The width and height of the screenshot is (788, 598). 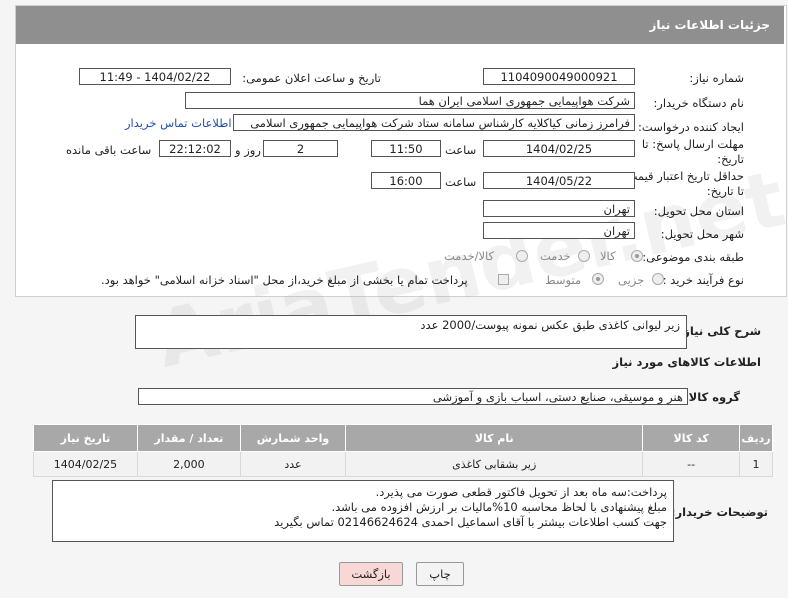 What do you see at coordinates (188, 438) in the screenshot?
I see `col-header-quantity: تعداد / مقدار` at bounding box center [188, 438].